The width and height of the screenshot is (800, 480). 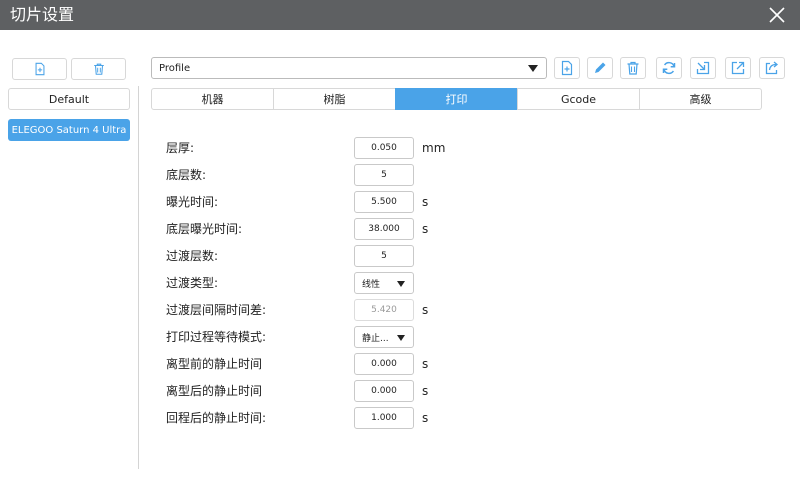 What do you see at coordinates (384, 229) in the screenshot?
I see `bottom-exposure-input: 38.000` at bounding box center [384, 229].